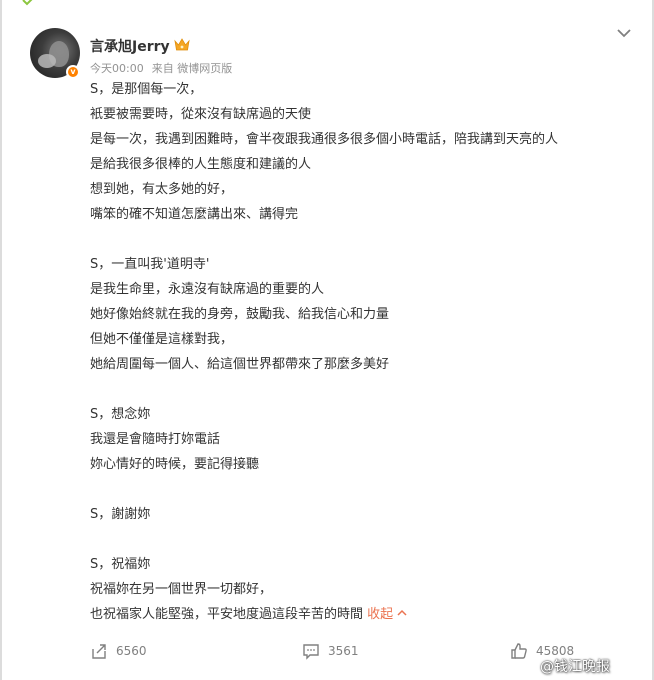 Image resolution: width=654 pixels, height=680 pixels. What do you see at coordinates (155, 439) in the screenshot?
I see `post-line: 我還是會隨時打妳電話` at bounding box center [155, 439].